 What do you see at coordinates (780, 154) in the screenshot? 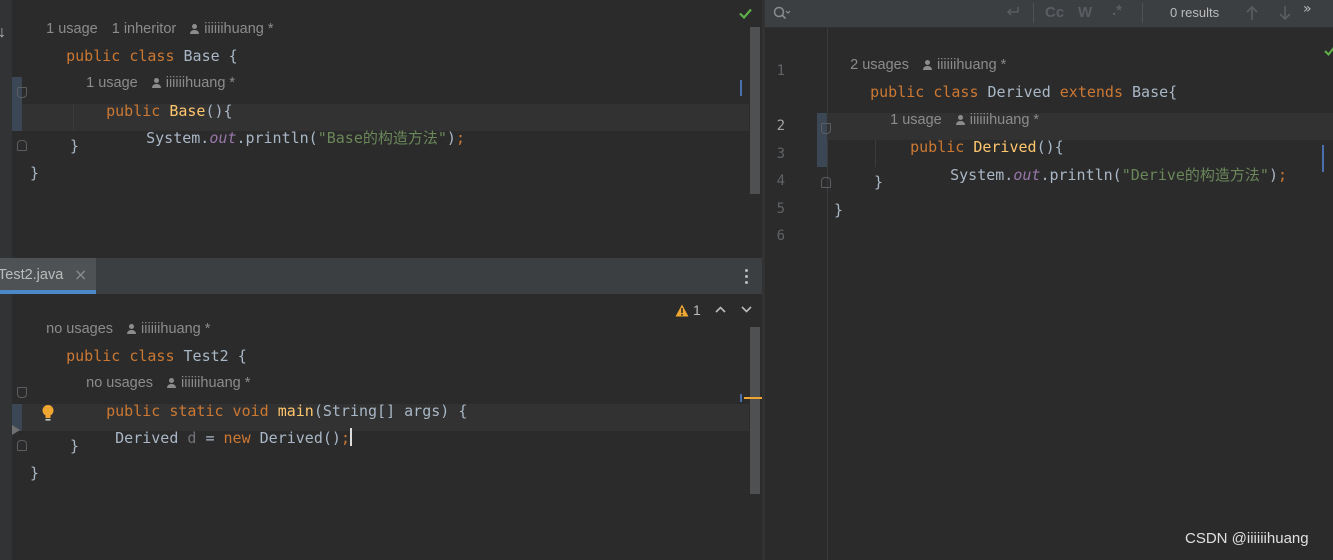
I see `line-number: 3` at bounding box center [780, 154].